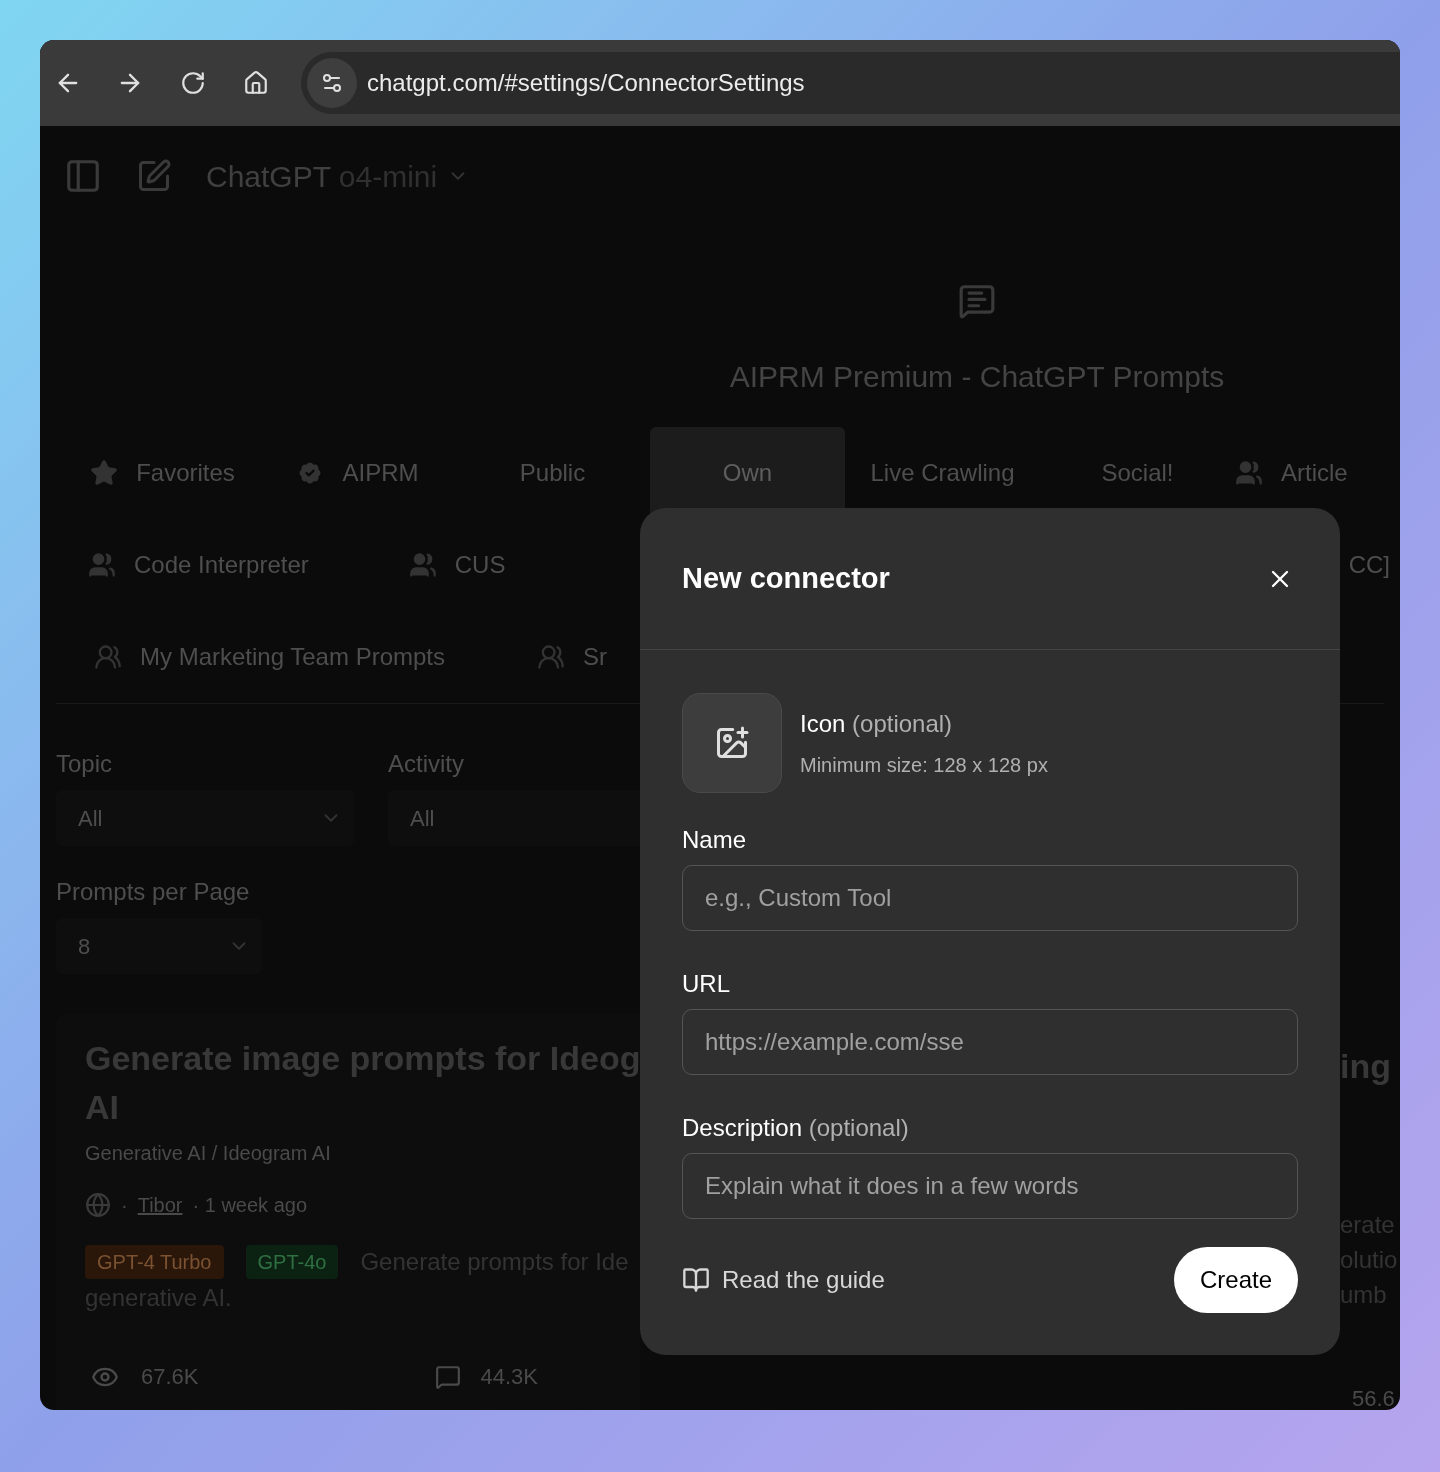 The image size is (1440, 1472). I want to click on text-input-field: e.g., Custom Tool, so click(990, 898).